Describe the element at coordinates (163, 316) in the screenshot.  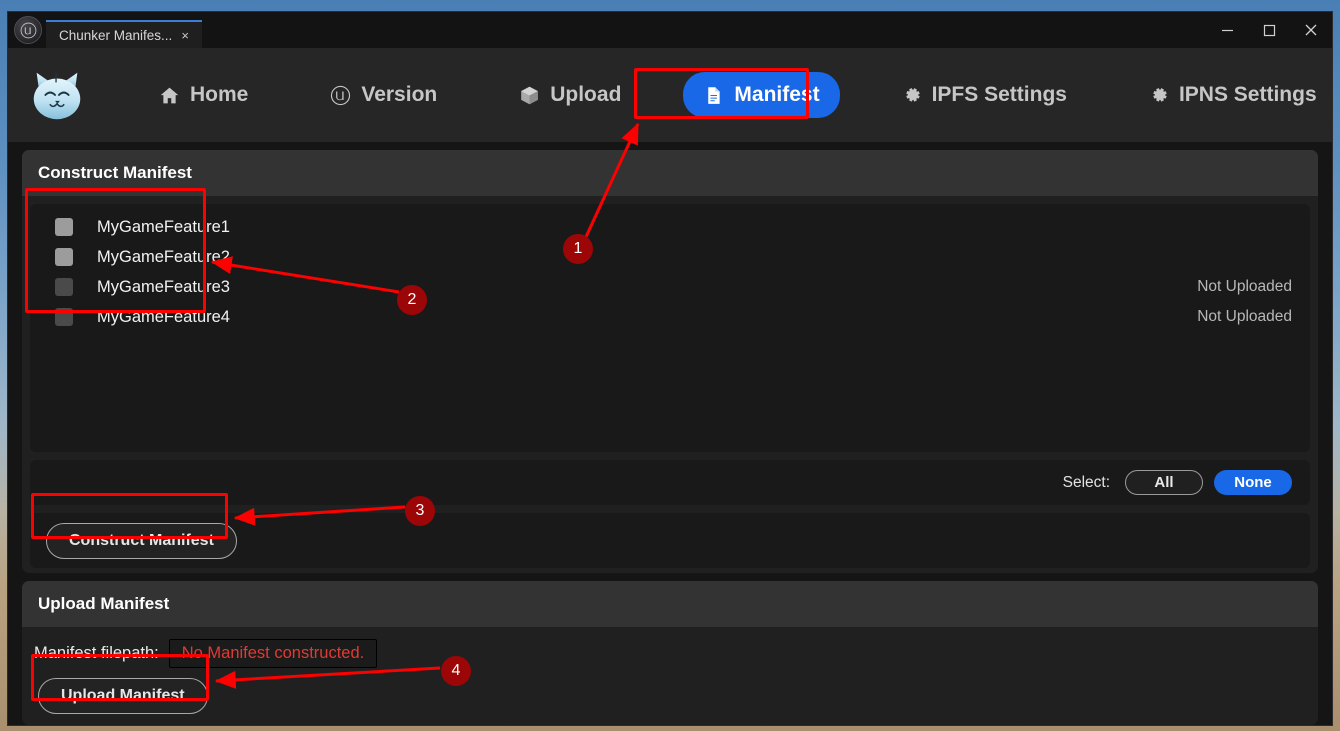
I see `feature-name: MyGameFeature4` at that location.